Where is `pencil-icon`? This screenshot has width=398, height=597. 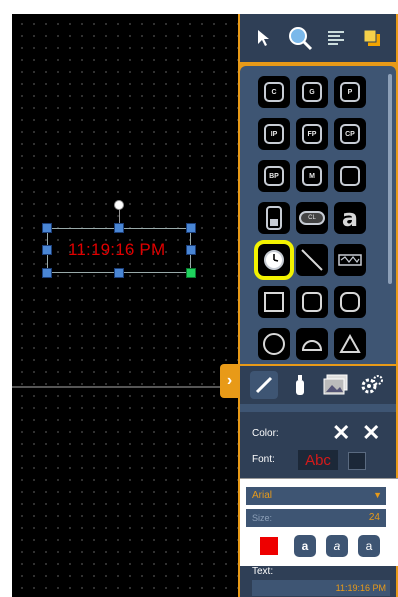
pencil-icon is located at coordinates (264, 385).